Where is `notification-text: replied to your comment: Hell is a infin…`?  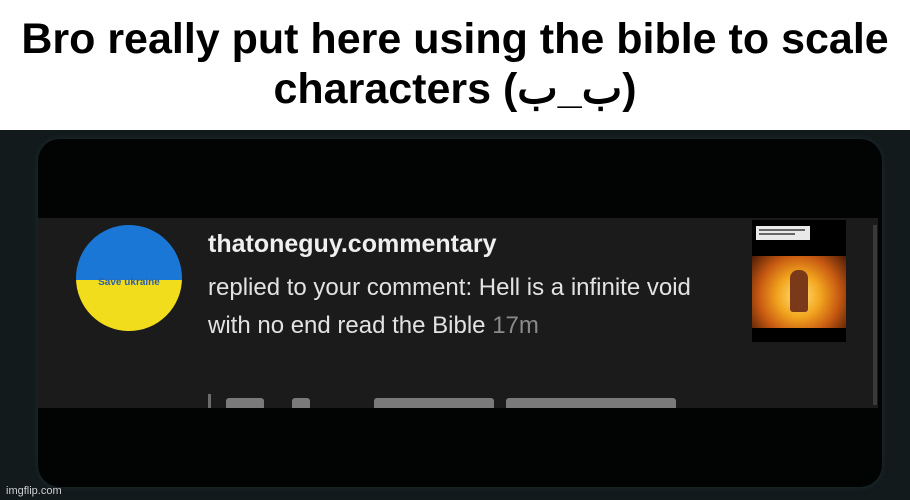 notification-text: replied to your comment: Hell is a infin… is located at coordinates (468, 307).